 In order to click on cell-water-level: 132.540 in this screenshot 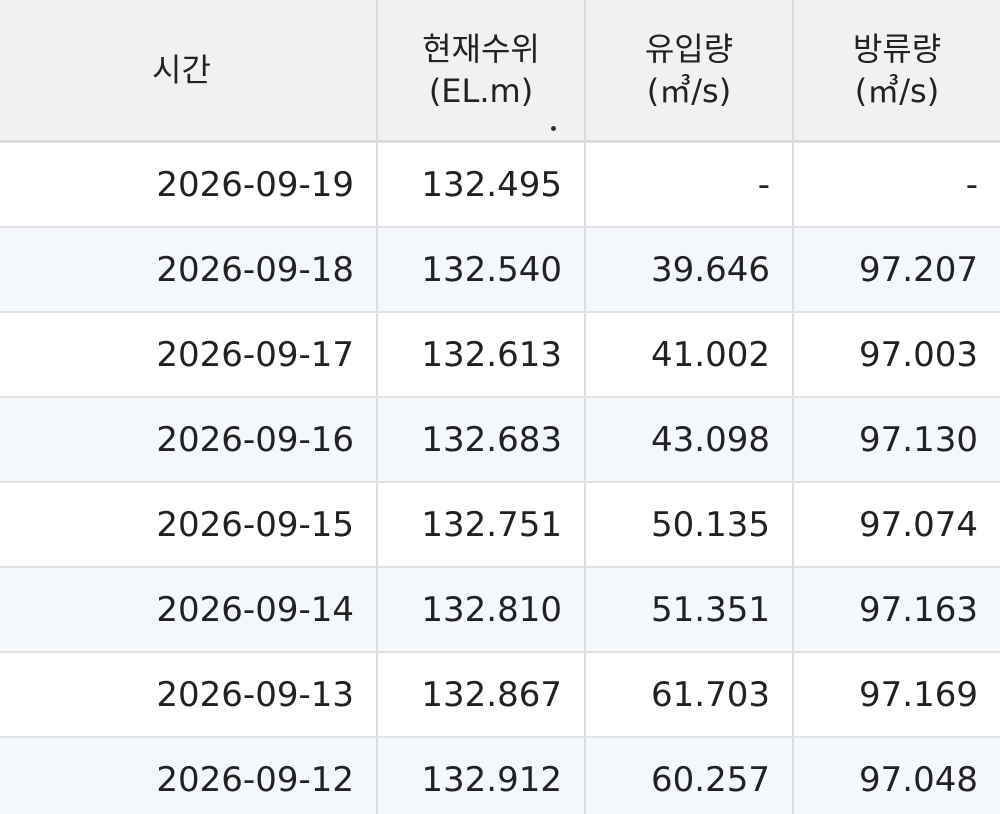, I will do `click(481, 270)`.